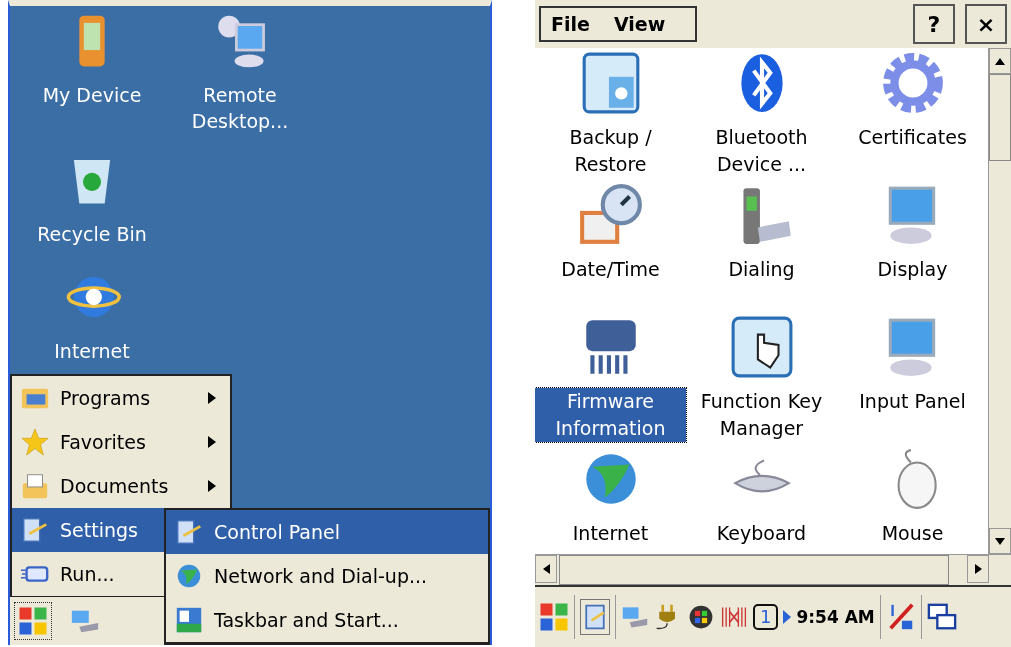  What do you see at coordinates (610, 269) in the screenshot?
I see `applet-label: Date/Time` at bounding box center [610, 269].